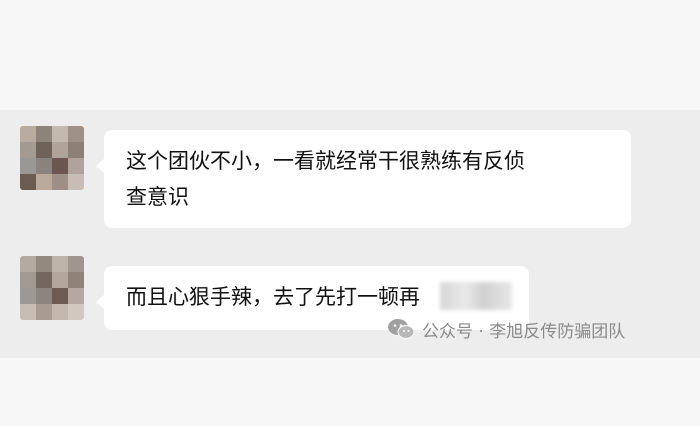  What do you see at coordinates (476, 296) in the screenshot?
I see `redaction-blur` at bounding box center [476, 296].